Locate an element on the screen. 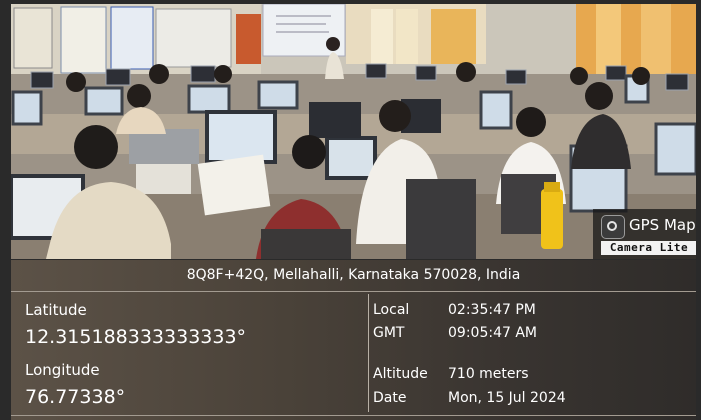 The height and width of the screenshot is (420, 701). longitude-label: Longitude is located at coordinates (62, 370).